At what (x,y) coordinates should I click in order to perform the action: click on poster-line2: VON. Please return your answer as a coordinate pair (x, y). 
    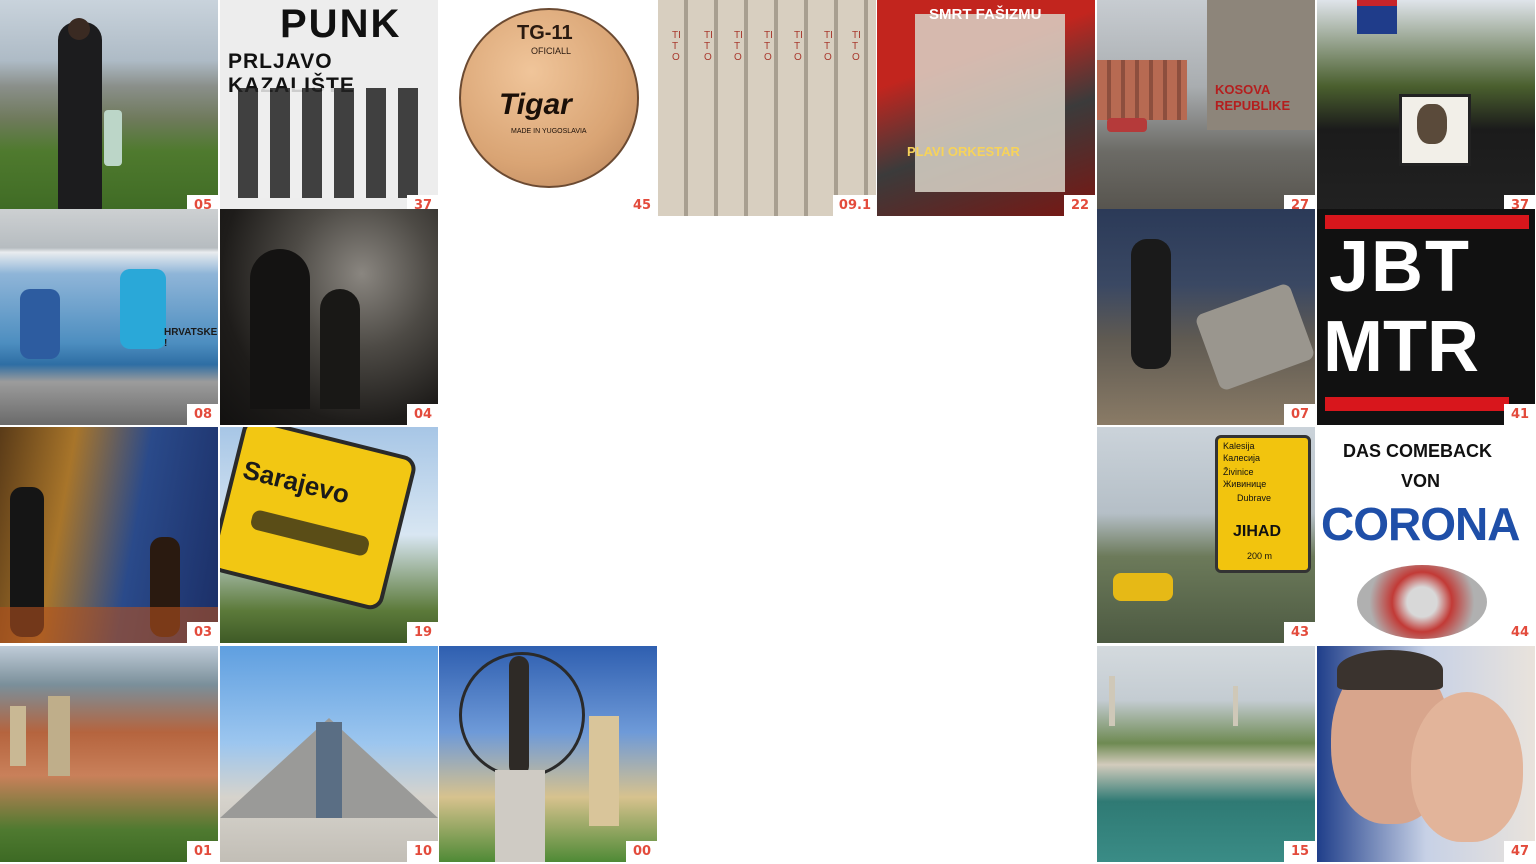
    Looking at the image, I should click on (1421, 481).